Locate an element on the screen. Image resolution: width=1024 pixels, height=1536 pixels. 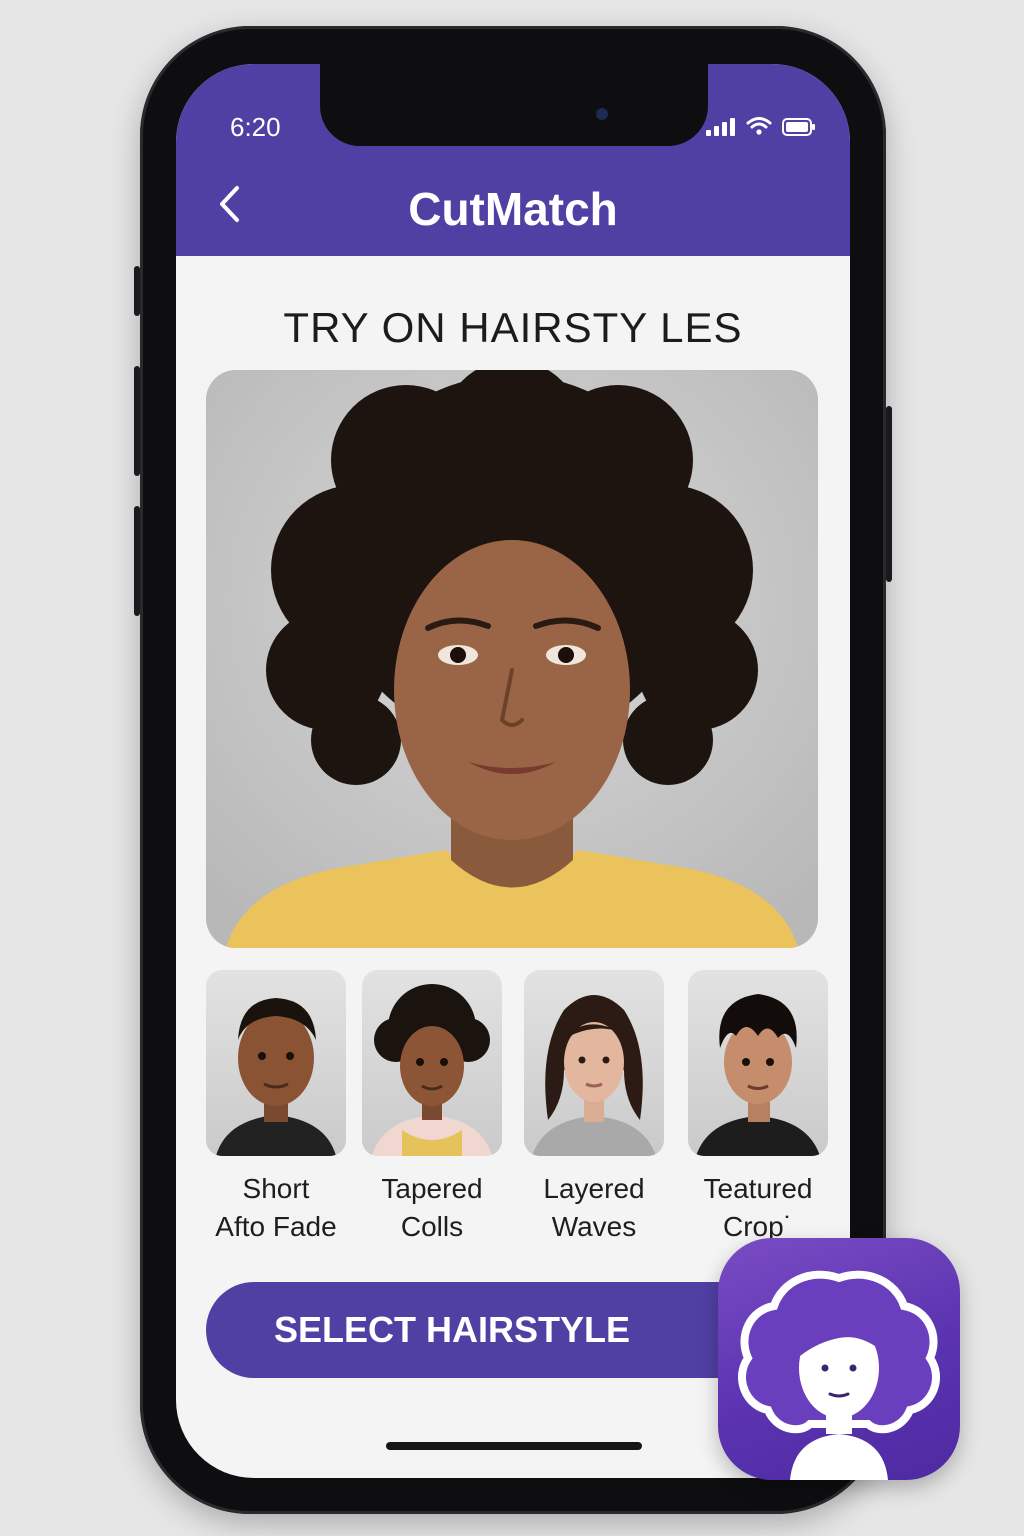
status-icons is located at coordinates (761, 126).